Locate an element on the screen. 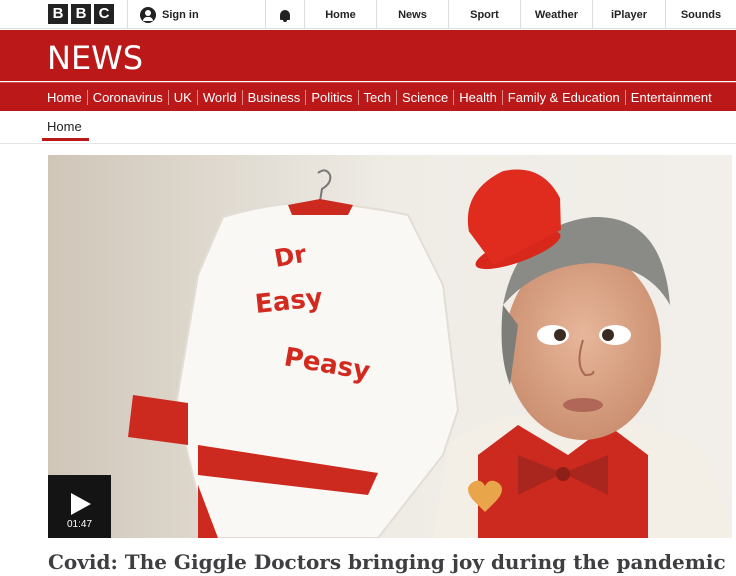 This screenshot has width=736, height=576. section-nav-world: World is located at coordinates (220, 97).